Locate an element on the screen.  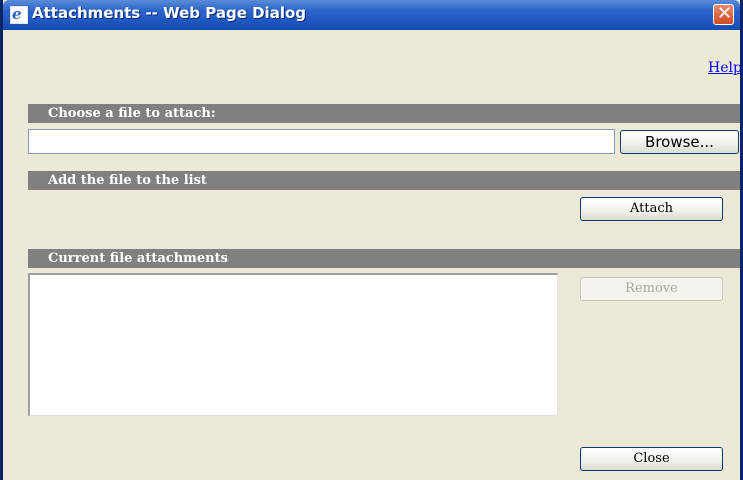
title-bar: e Attachments -- Web Page Dialog ✕ is located at coordinates (371, 15).